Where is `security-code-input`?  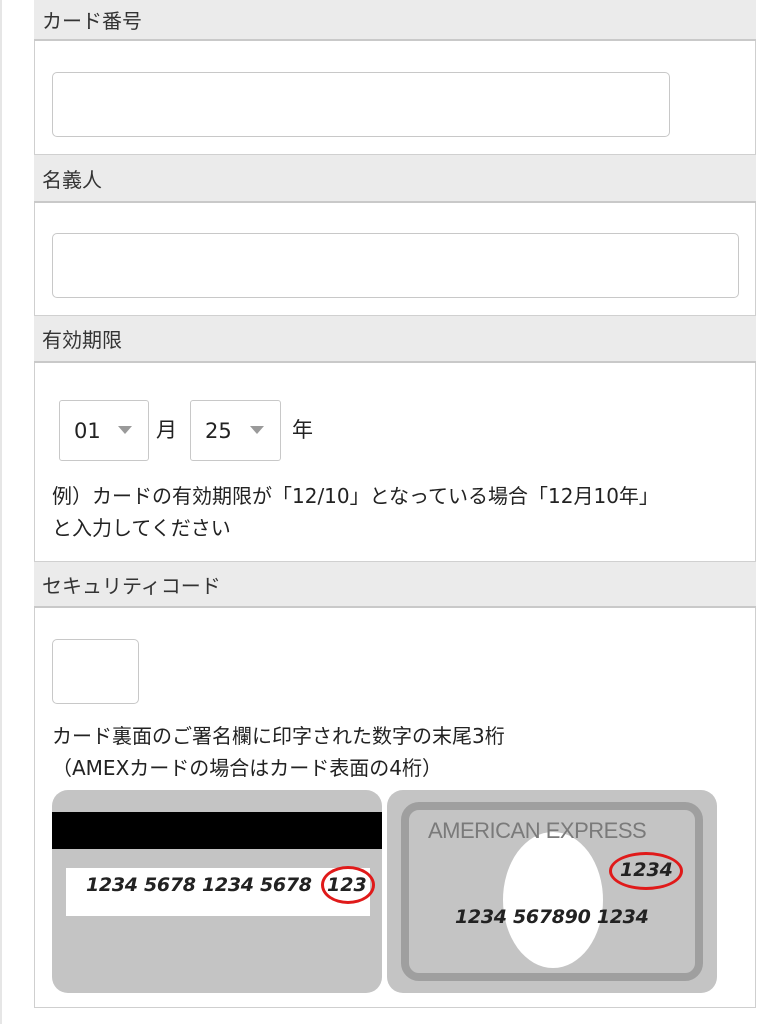
security-code-input is located at coordinates (95, 671).